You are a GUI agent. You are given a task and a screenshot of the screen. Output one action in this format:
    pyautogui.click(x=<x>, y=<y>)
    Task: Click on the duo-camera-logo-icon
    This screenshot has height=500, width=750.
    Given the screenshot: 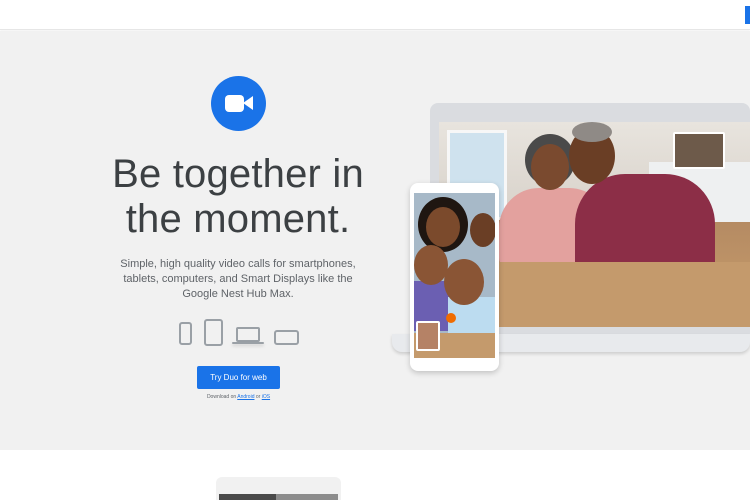 What is the action you would take?
    pyautogui.click(x=238, y=103)
    